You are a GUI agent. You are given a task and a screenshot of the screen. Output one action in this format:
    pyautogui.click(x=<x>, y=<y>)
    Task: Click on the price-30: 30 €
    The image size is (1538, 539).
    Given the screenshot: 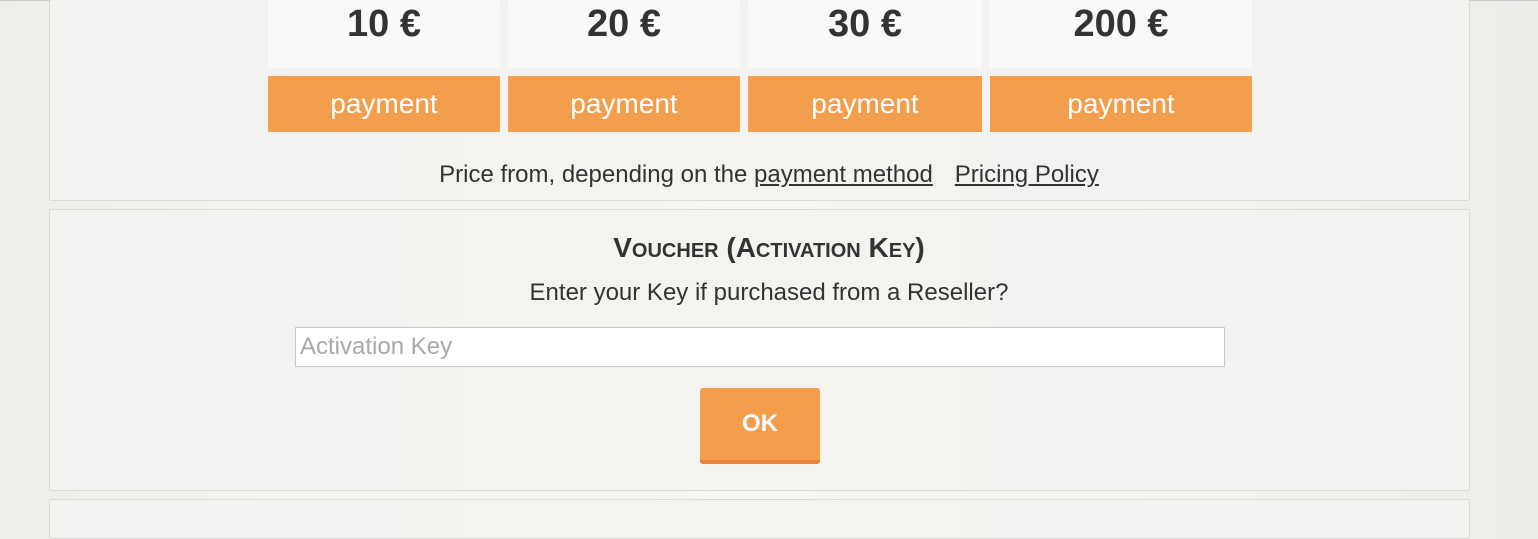 What is the action you would take?
    pyautogui.click(x=865, y=34)
    